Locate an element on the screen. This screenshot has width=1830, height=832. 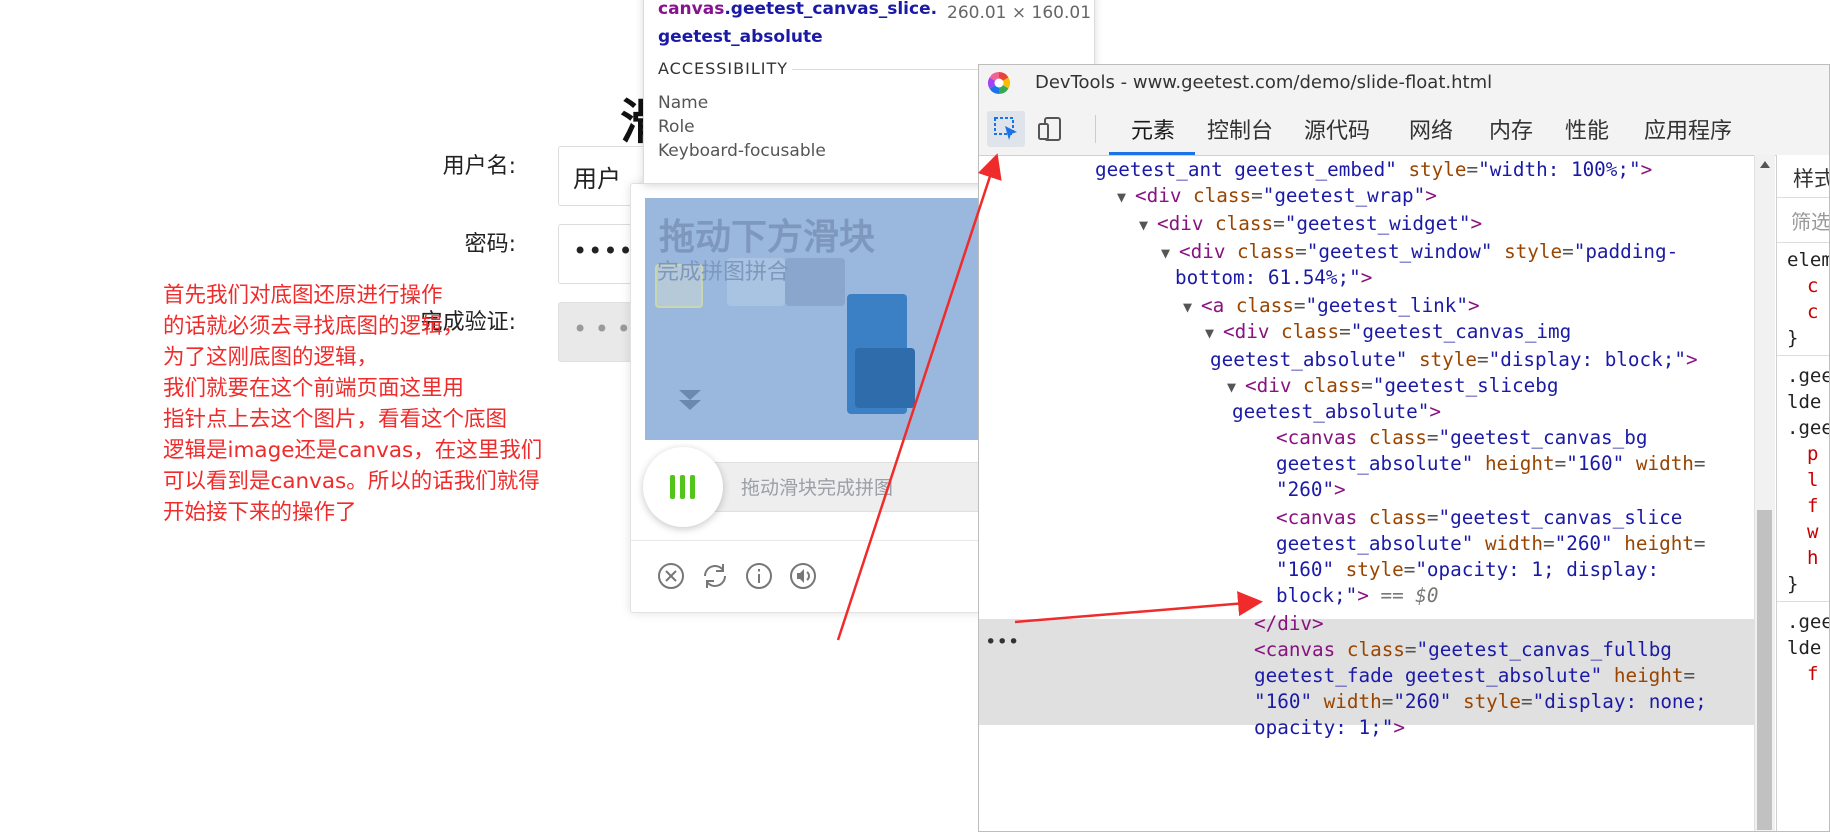
selected-marker: == $0 is located at coordinates (1409, 595).